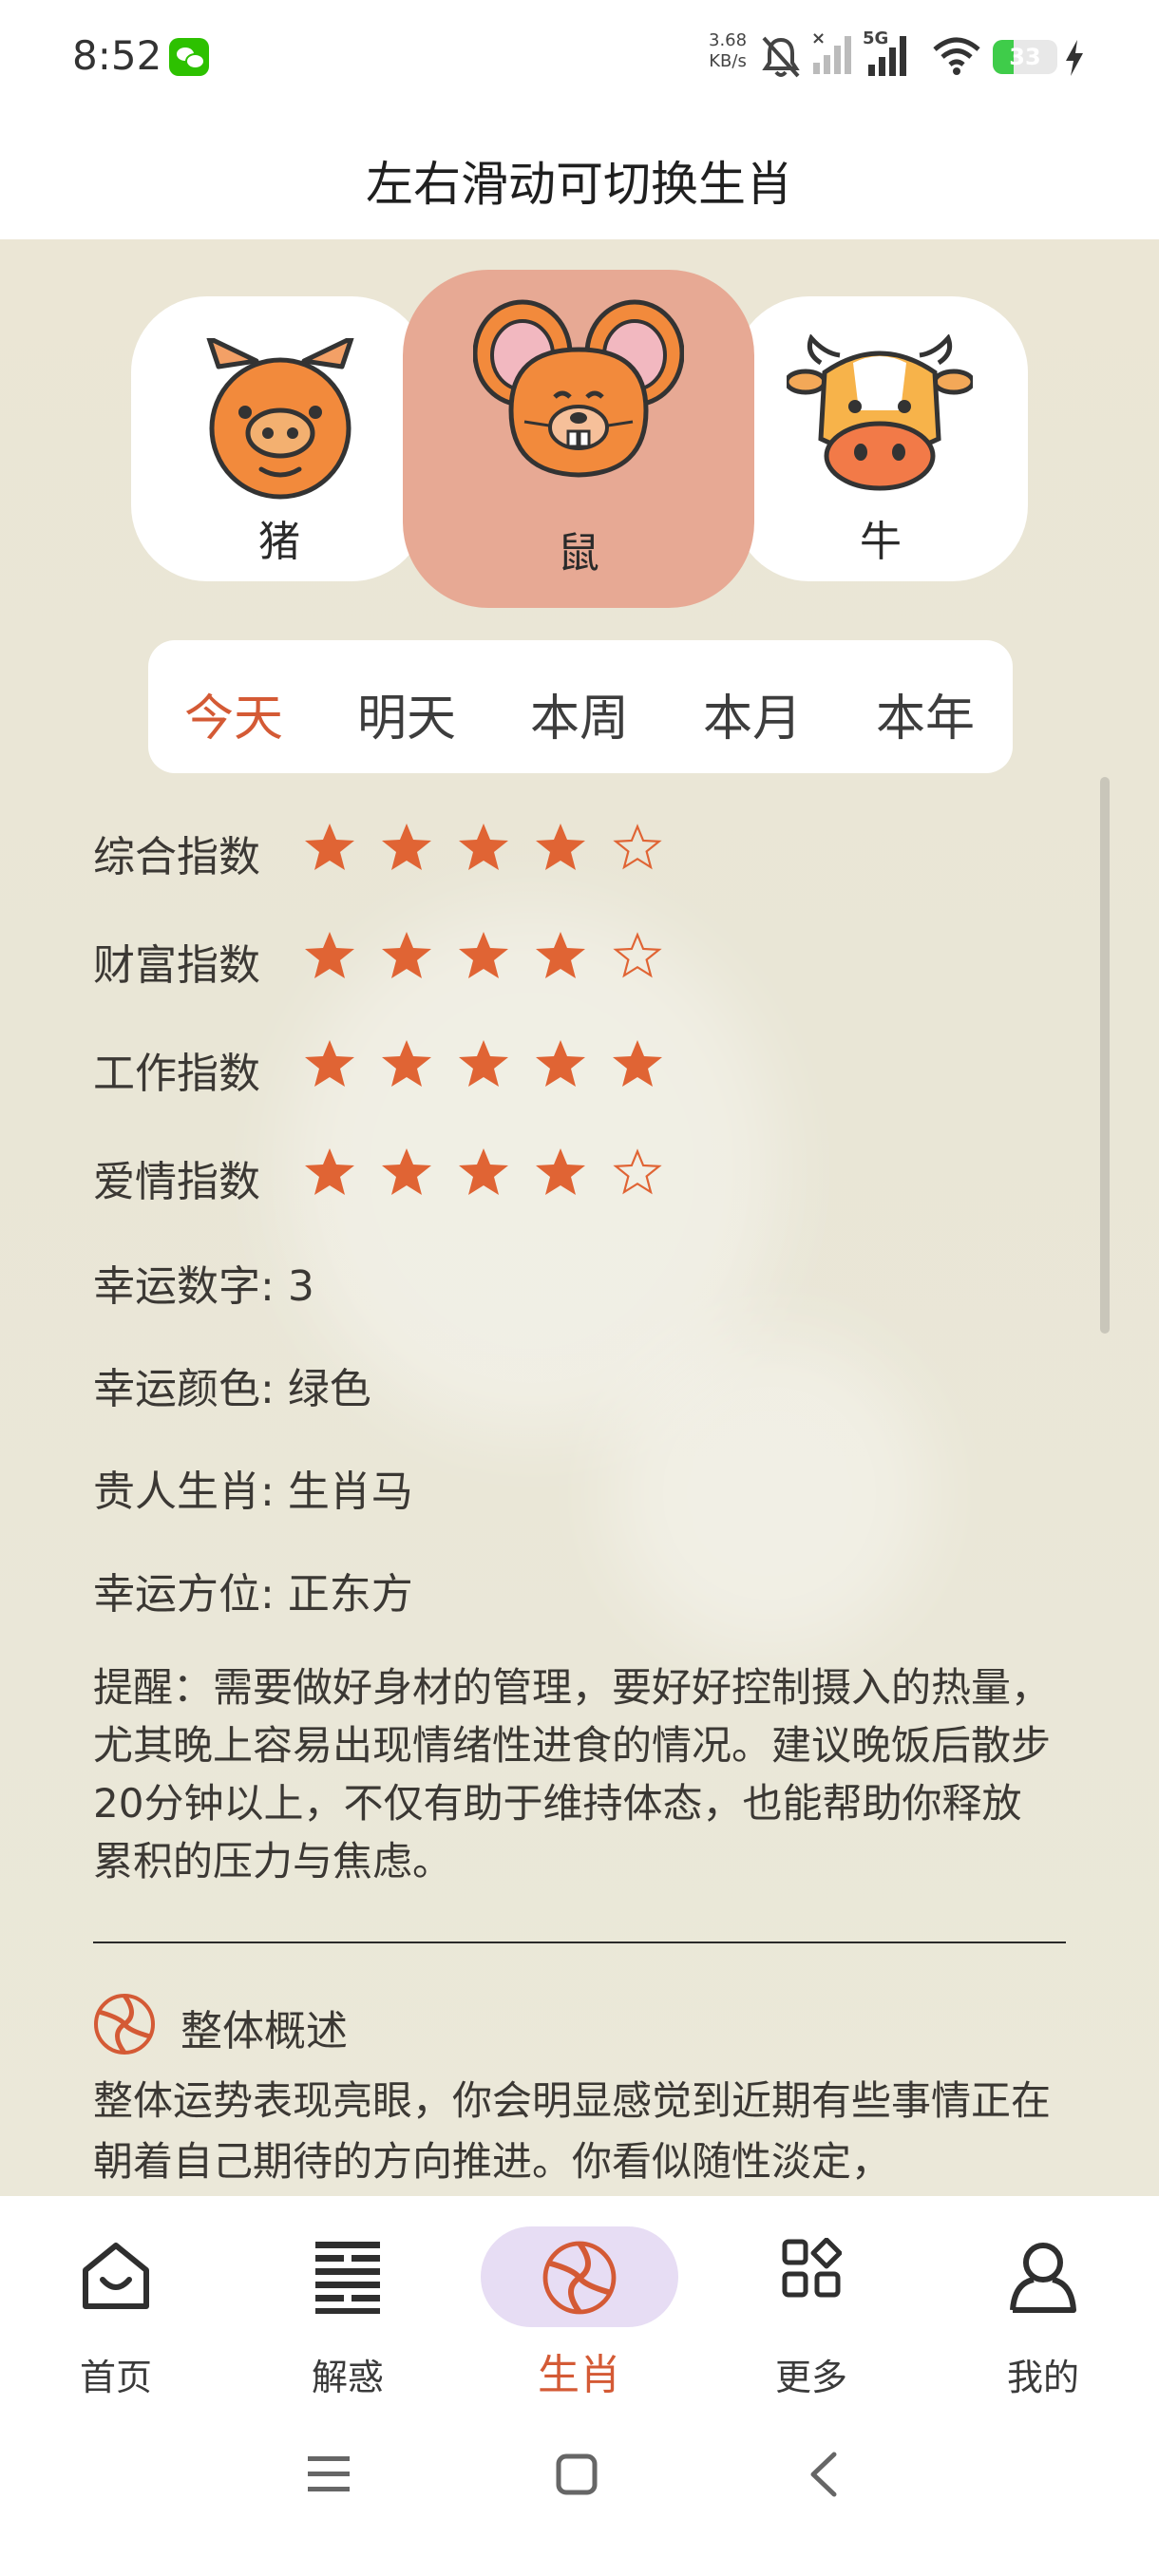 The height and width of the screenshot is (2576, 1159). I want to click on rating-label-love: 爱情指数, so click(176, 1182).